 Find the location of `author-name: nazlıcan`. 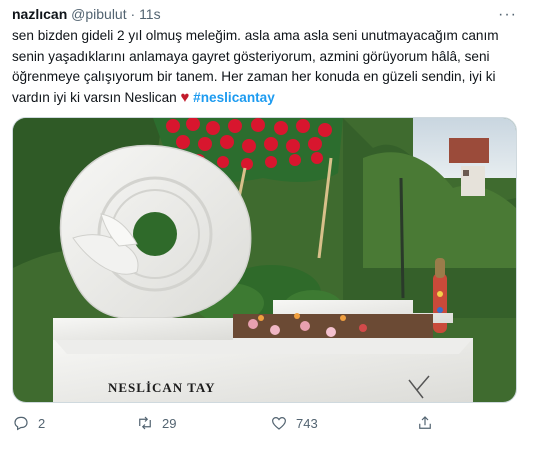

author-name: nazlıcan is located at coordinates (39, 14).